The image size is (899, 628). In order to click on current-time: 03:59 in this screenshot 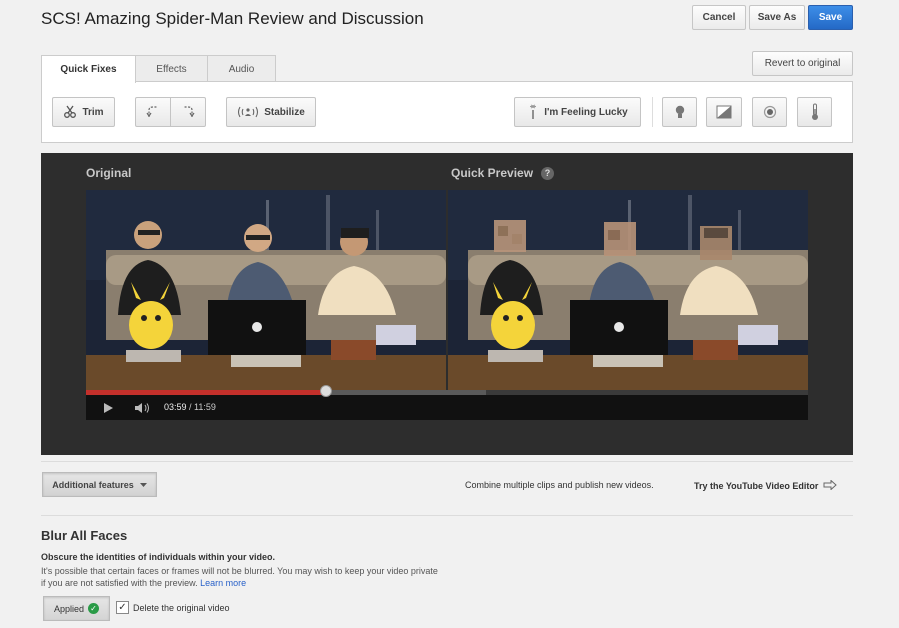, I will do `click(175, 407)`.